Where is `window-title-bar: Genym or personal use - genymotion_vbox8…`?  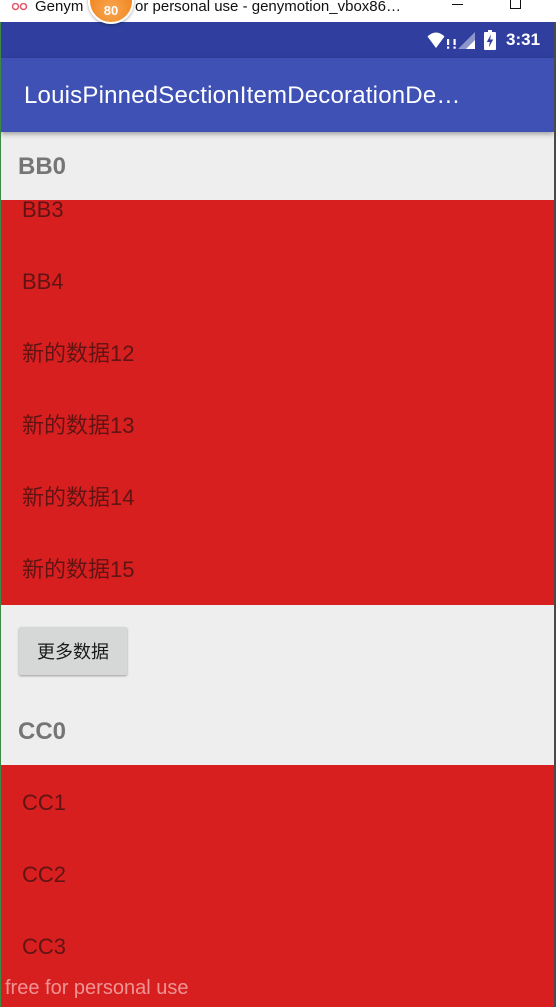 window-title-bar: Genym or personal use - genymotion_vbox8… is located at coordinates (278, 11).